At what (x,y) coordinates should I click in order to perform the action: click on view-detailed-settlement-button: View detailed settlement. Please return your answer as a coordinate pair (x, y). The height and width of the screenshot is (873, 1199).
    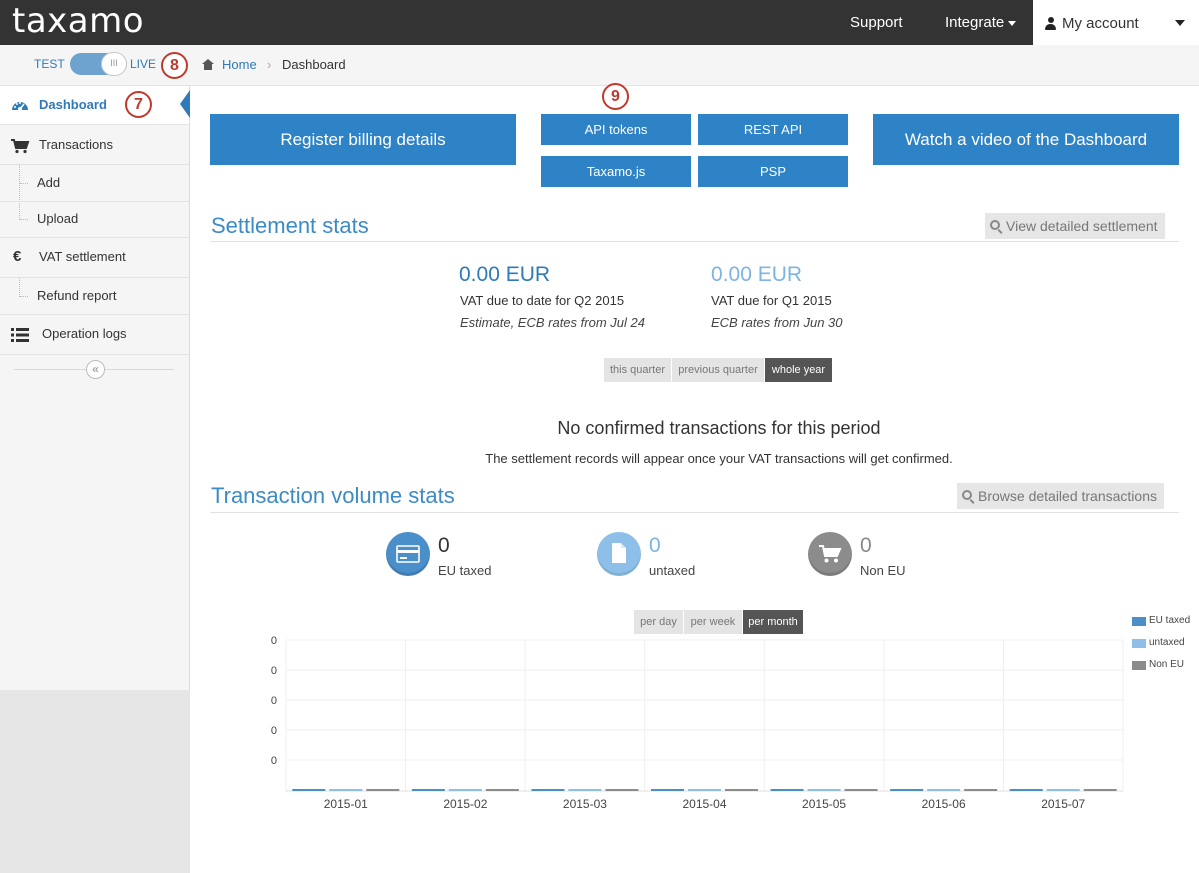
    Looking at the image, I should click on (1075, 226).